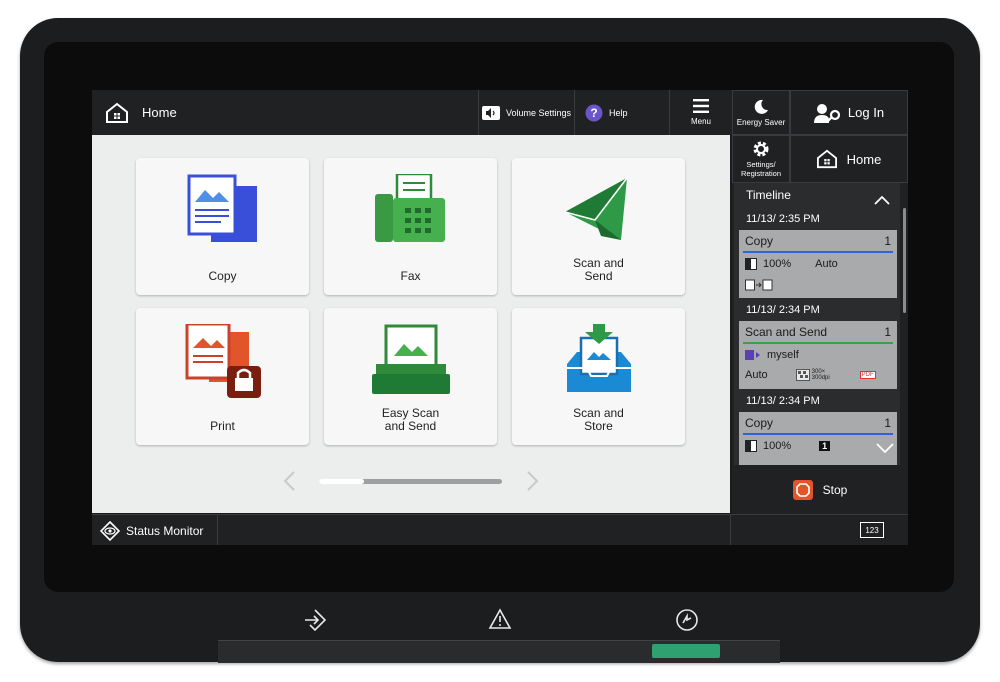 The image size is (1000, 682). Describe the element at coordinates (538, 112) in the screenshot. I see `volume-settings-label: Volume Settings` at that location.